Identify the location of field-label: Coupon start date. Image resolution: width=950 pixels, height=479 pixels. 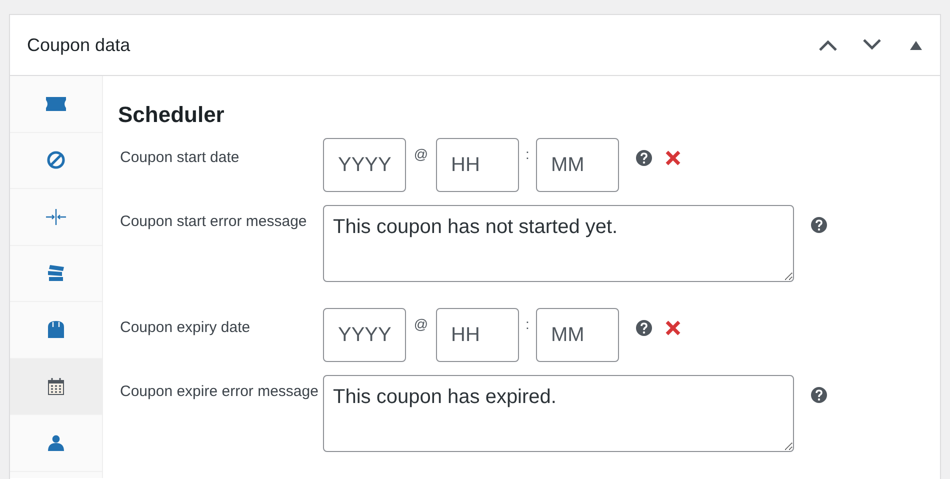
(179, 158).